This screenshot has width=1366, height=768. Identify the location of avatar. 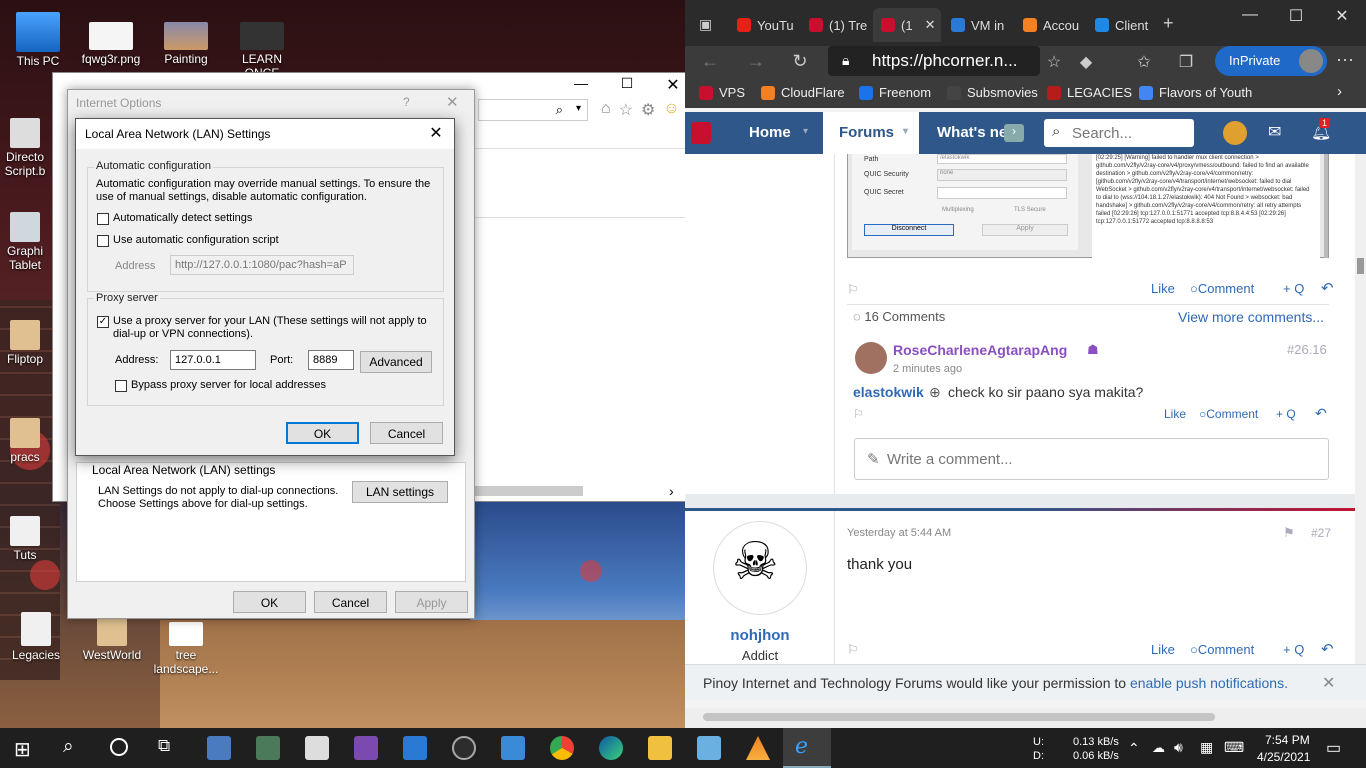
(871, 358).